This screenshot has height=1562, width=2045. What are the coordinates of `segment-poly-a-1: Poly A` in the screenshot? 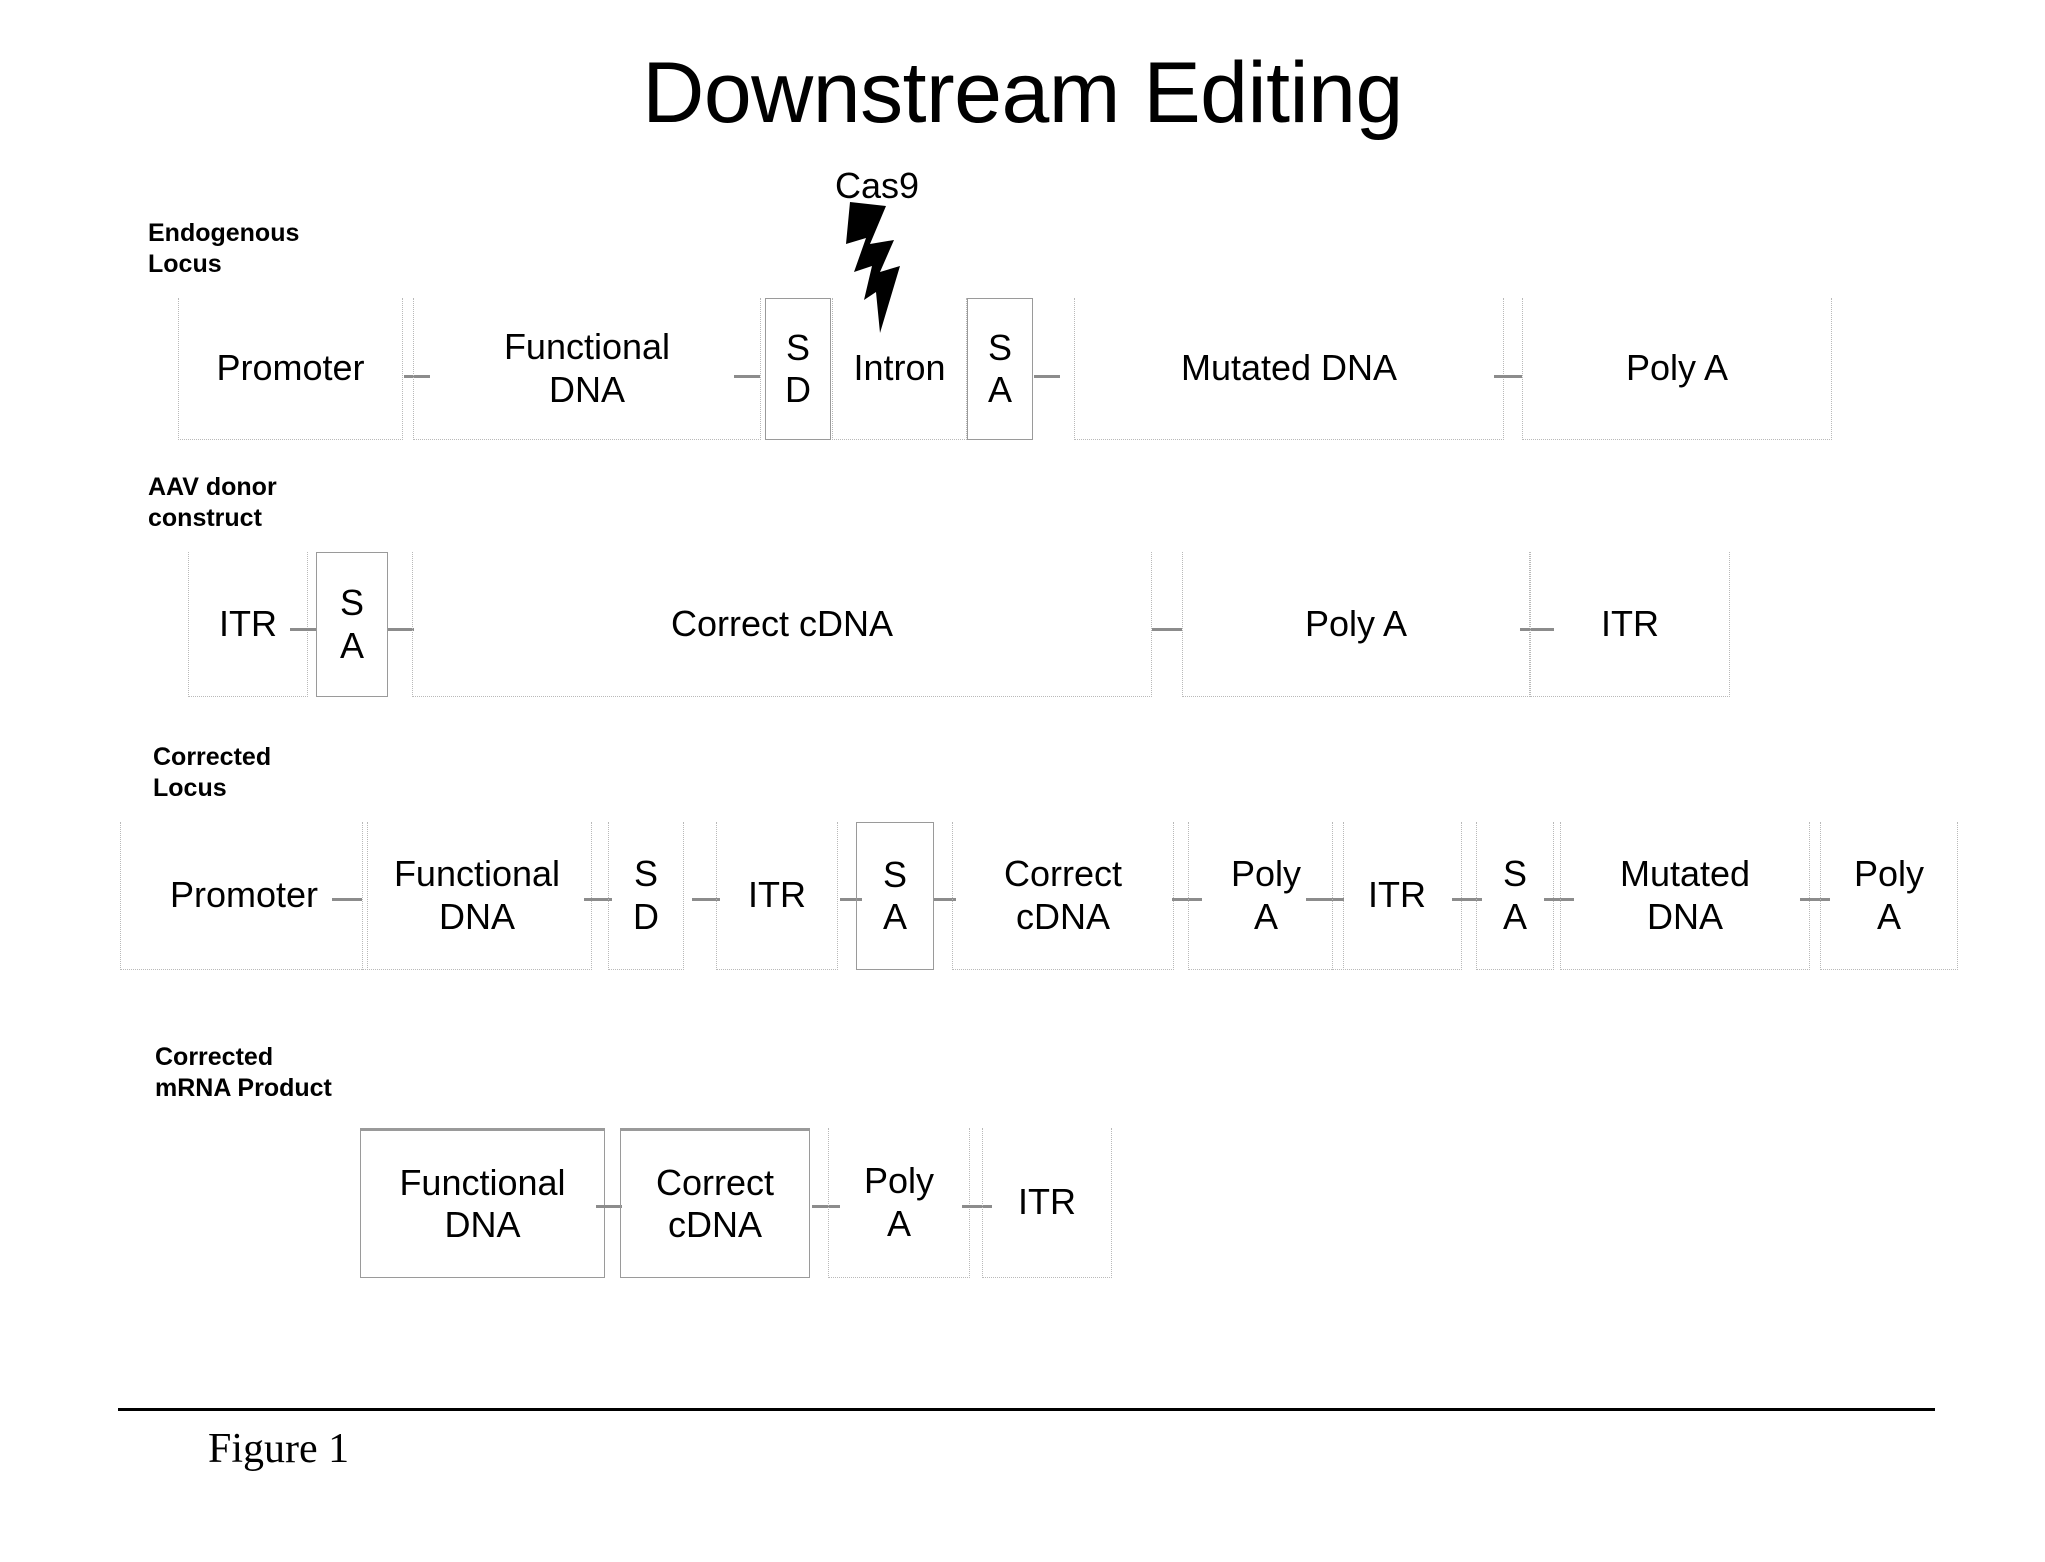 It's located at (1266, 896).